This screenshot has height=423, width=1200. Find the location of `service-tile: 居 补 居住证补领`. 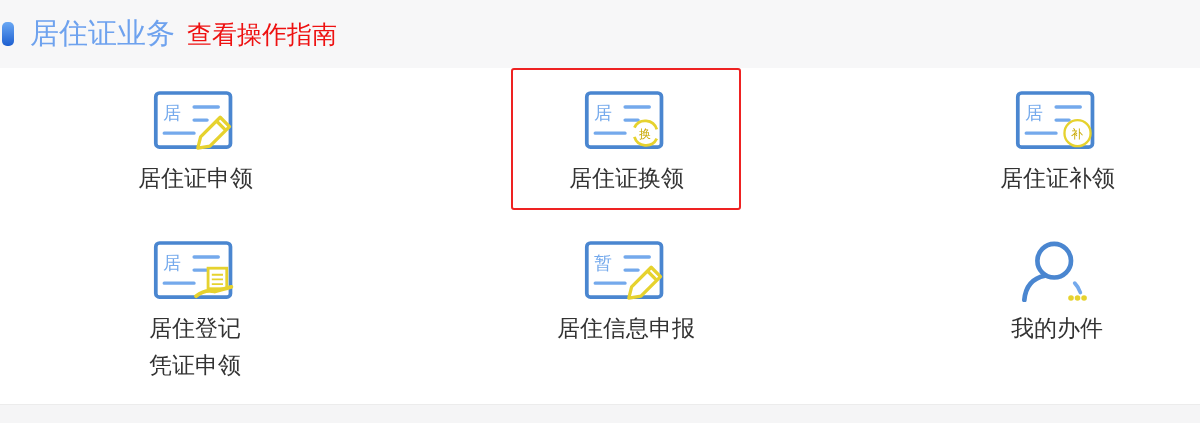

service-tile: 居 补 居住证补领 is located at coordinates (1057, 139).